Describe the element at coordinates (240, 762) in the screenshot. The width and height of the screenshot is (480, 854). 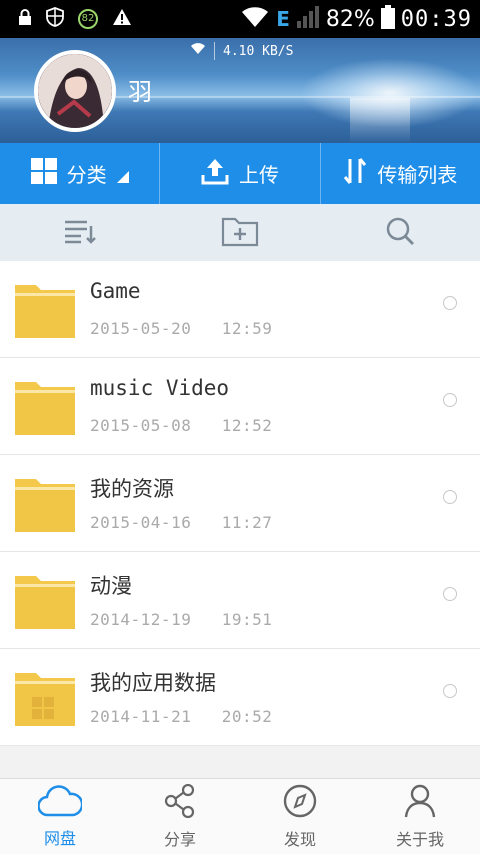
I see `list-footer-spacer` at that location.